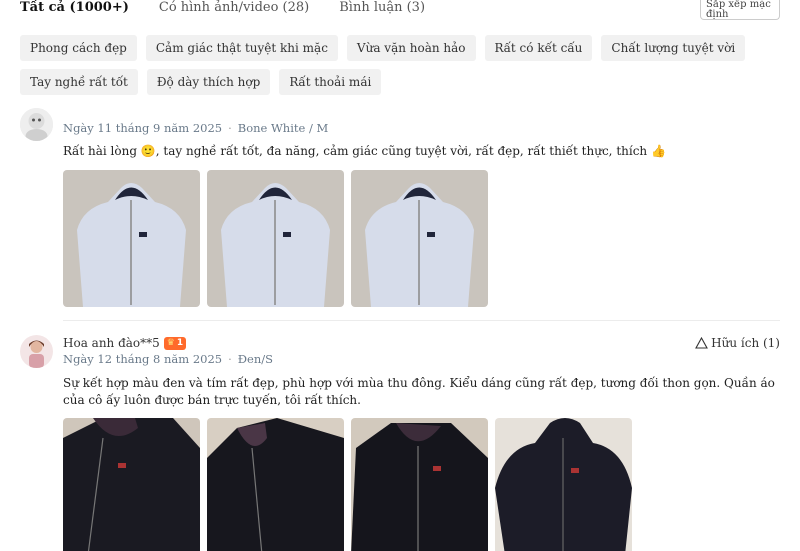 The image size is (800, 551). Describe the element at coordinates (143, 359) in the screenshot. I see `review-date: Ngày 12 tháng 8 năm 2025` at that location.